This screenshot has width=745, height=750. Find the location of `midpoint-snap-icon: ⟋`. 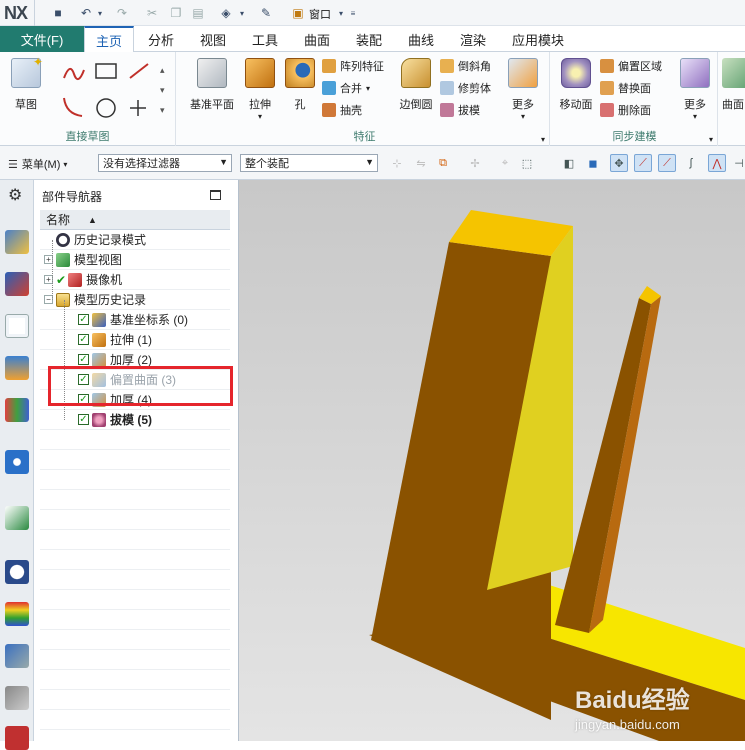

midpoint-snap-icon: ⟋ is located at coordinates (667, 163).